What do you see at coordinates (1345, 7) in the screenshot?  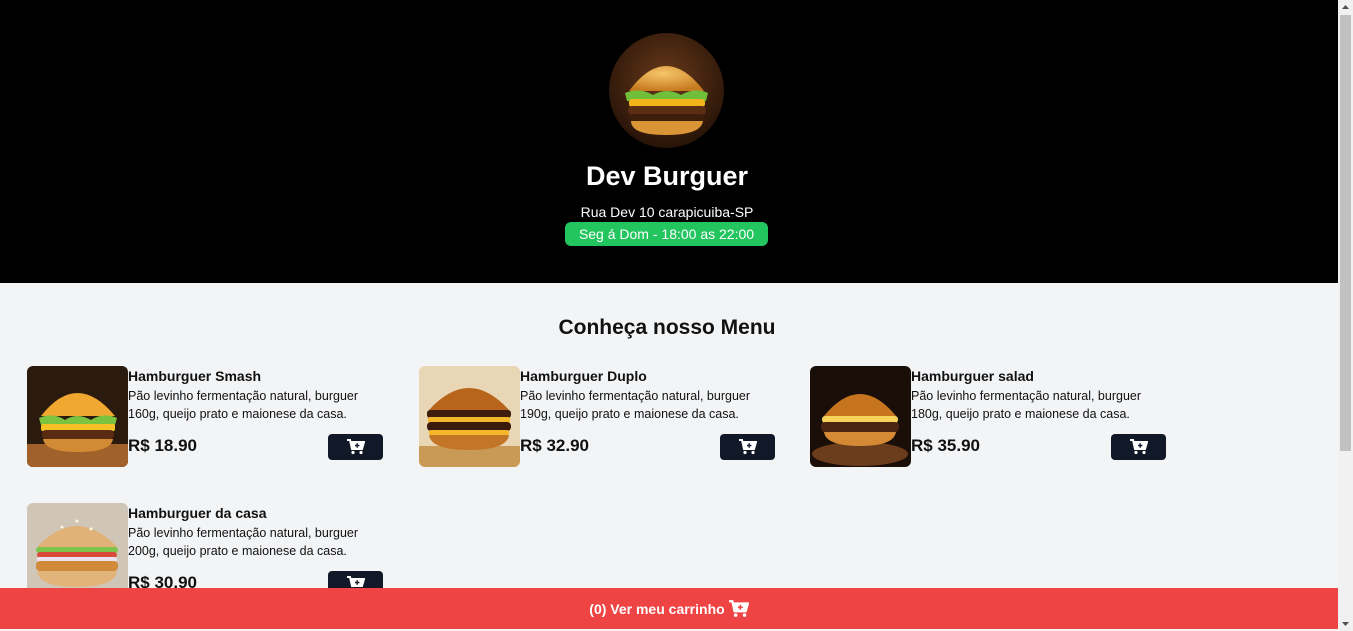 I see `scroll-up-arrow-icon` at bounding box center [1345, 7].